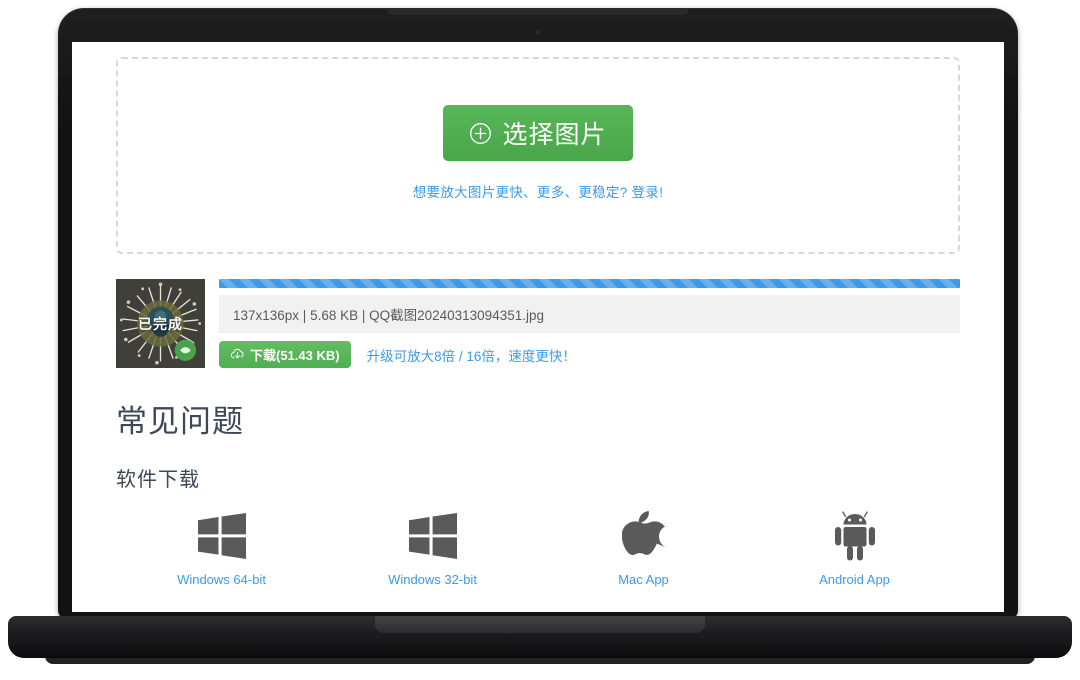  Describe the element at coordinates (538, 191) in the screenshot. I see `login-hint-link: 想要放大图片更快、更多、更稳定? 登录!` at that location.